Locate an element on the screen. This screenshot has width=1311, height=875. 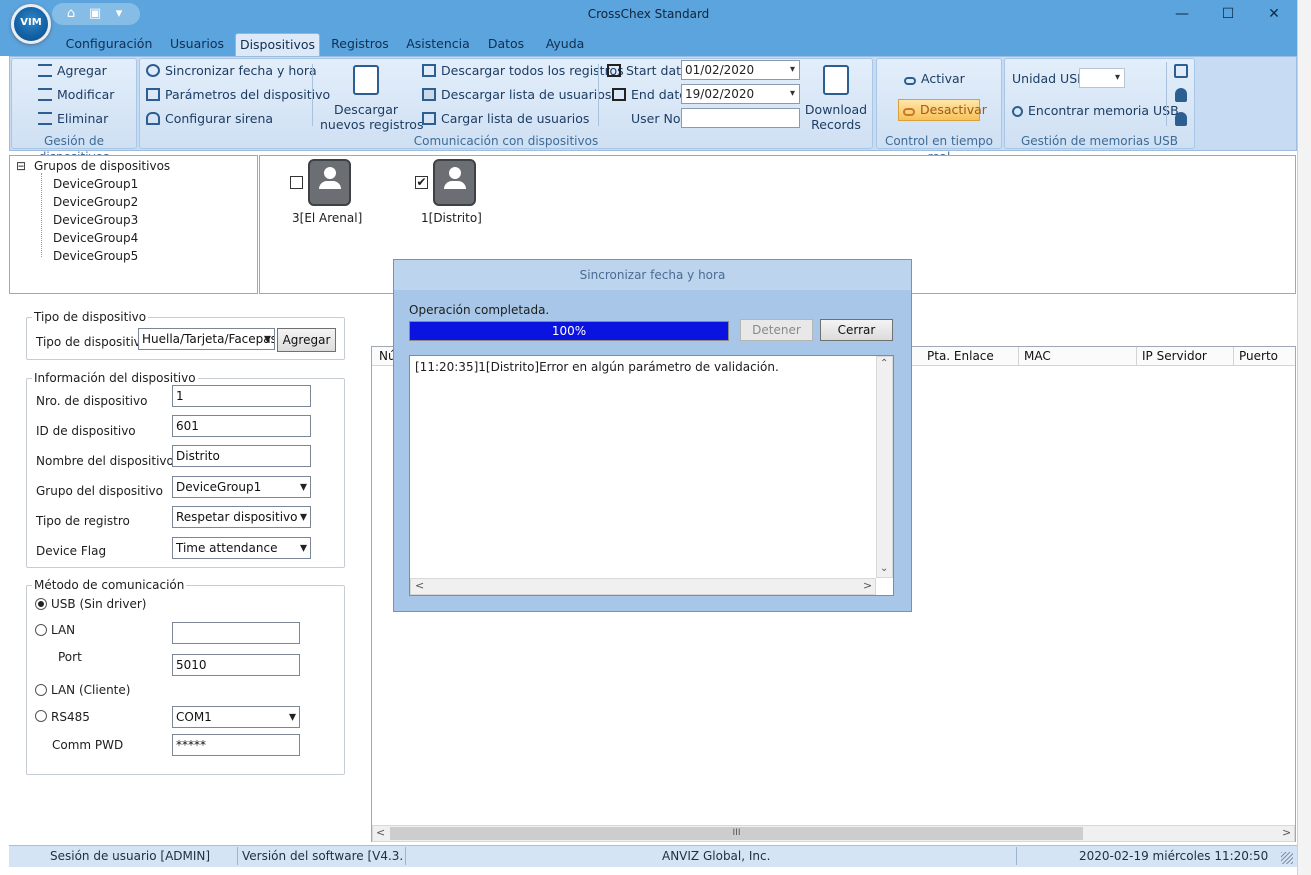
lan-radio-label: LAN is located at coordinates (63, 630).